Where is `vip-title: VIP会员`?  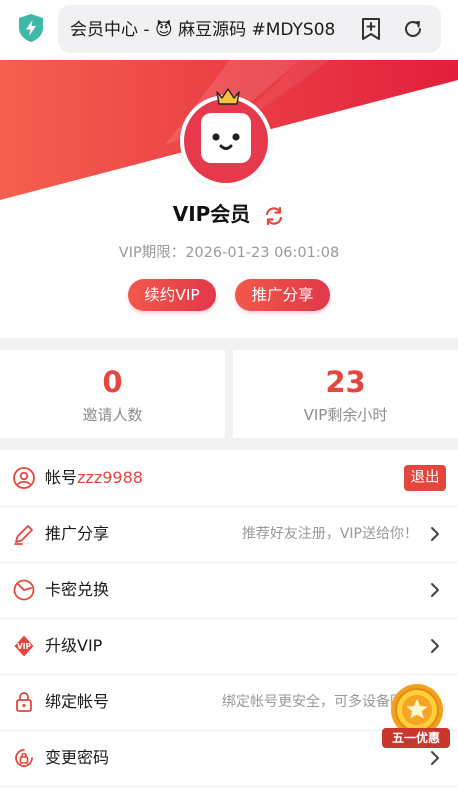
vip-title: VIP会员 is located at coordinates (229, 214).